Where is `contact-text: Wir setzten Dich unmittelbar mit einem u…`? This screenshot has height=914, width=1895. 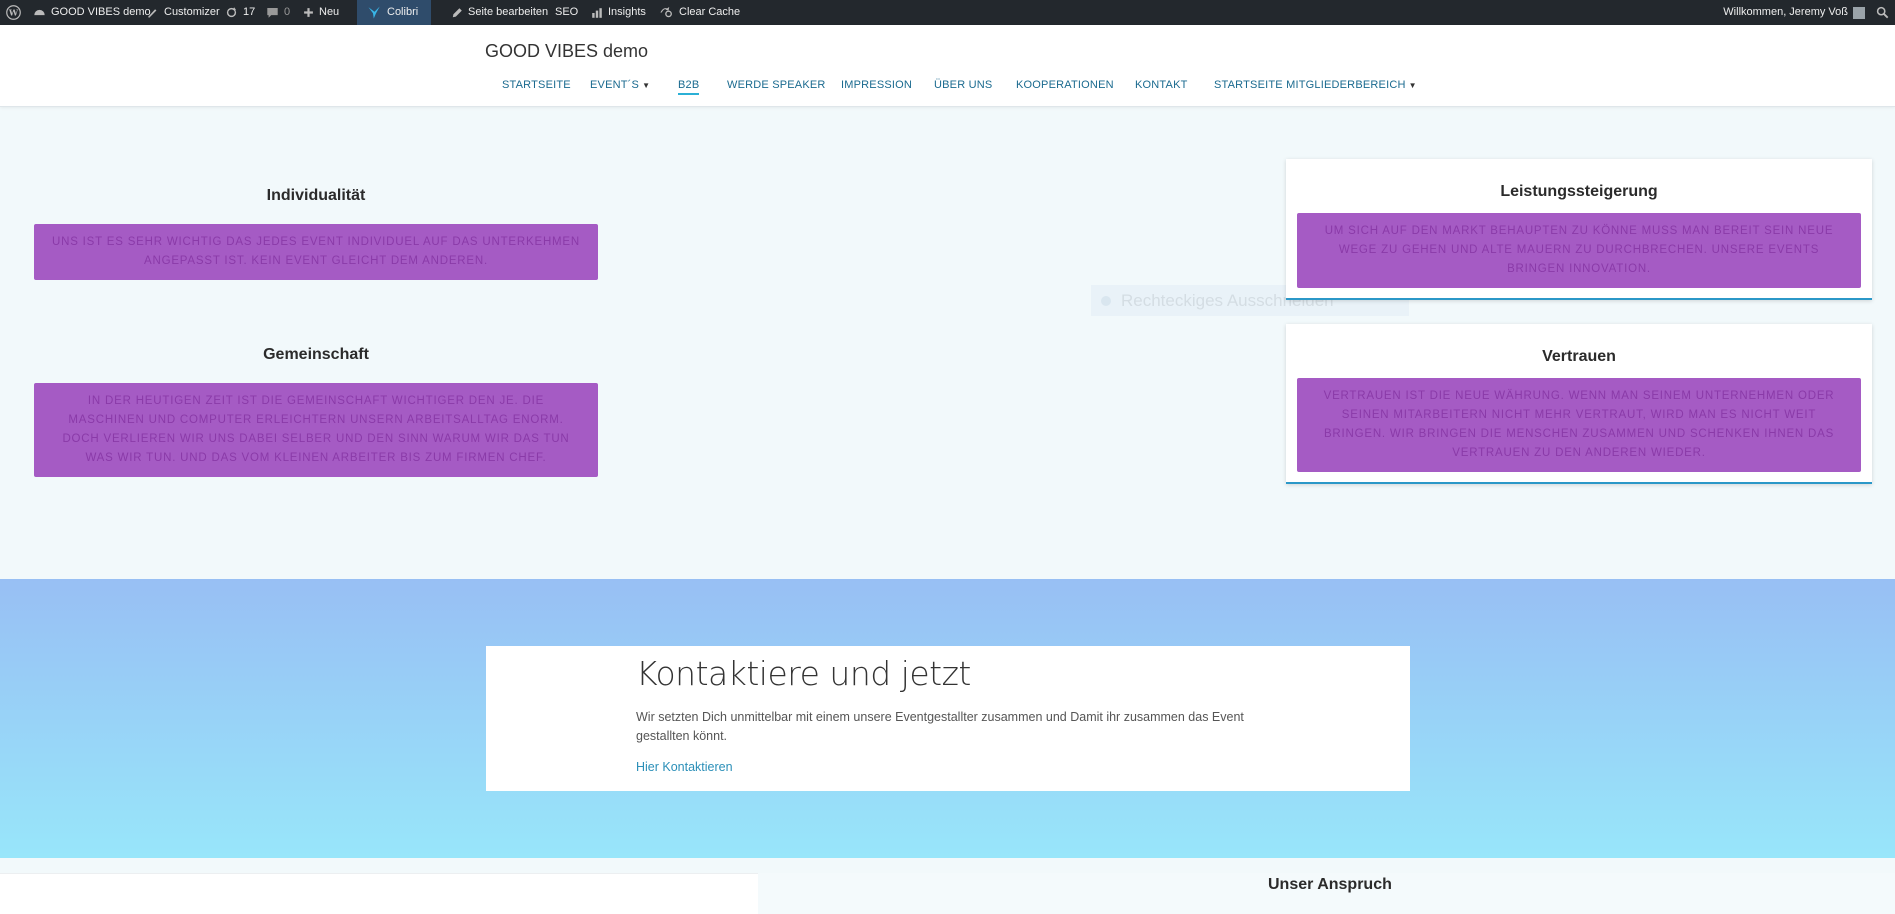 contact-text: Wir setzten Dich unmittelbar mit einem u… is located at coordinates (940, 726).